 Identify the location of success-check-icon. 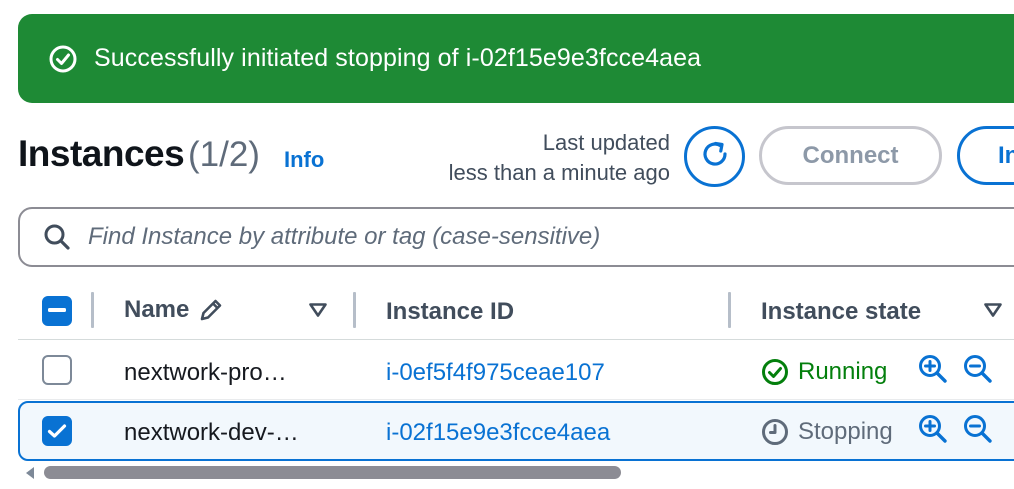
(63, 59).